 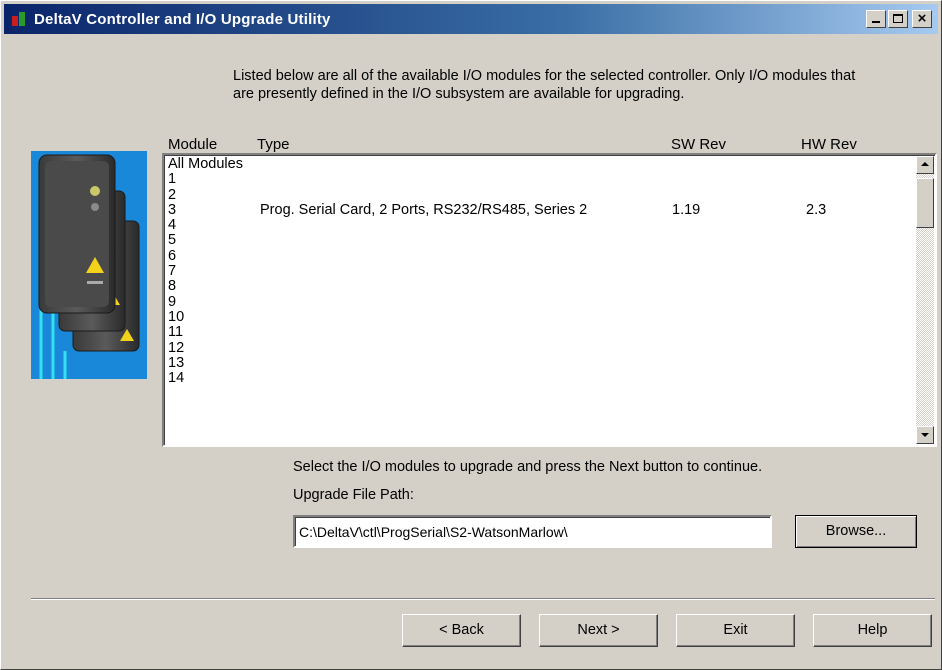 What do you see at coordinates (540, 179) in the screenshot?
I see `list-item: 1` at bounding box center [540, 179].